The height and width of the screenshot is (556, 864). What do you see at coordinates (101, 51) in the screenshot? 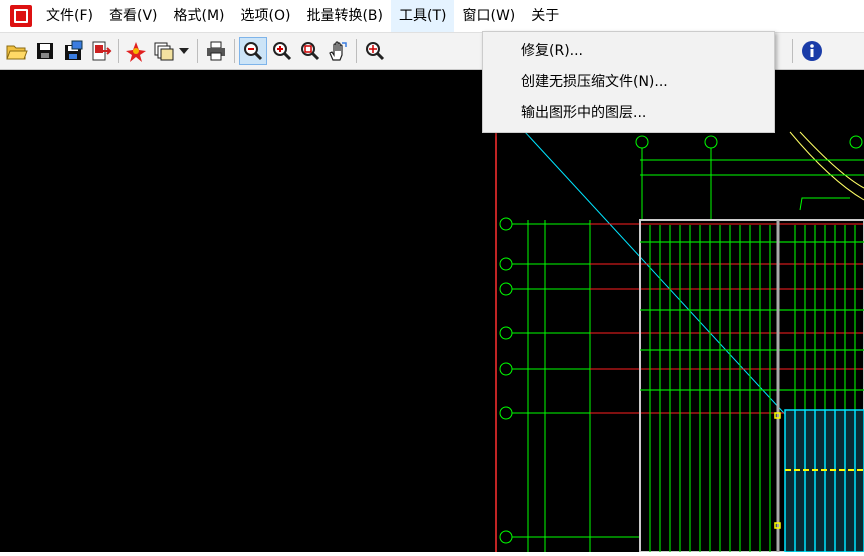
I see `export-icon` at bounding box center [101, 51].